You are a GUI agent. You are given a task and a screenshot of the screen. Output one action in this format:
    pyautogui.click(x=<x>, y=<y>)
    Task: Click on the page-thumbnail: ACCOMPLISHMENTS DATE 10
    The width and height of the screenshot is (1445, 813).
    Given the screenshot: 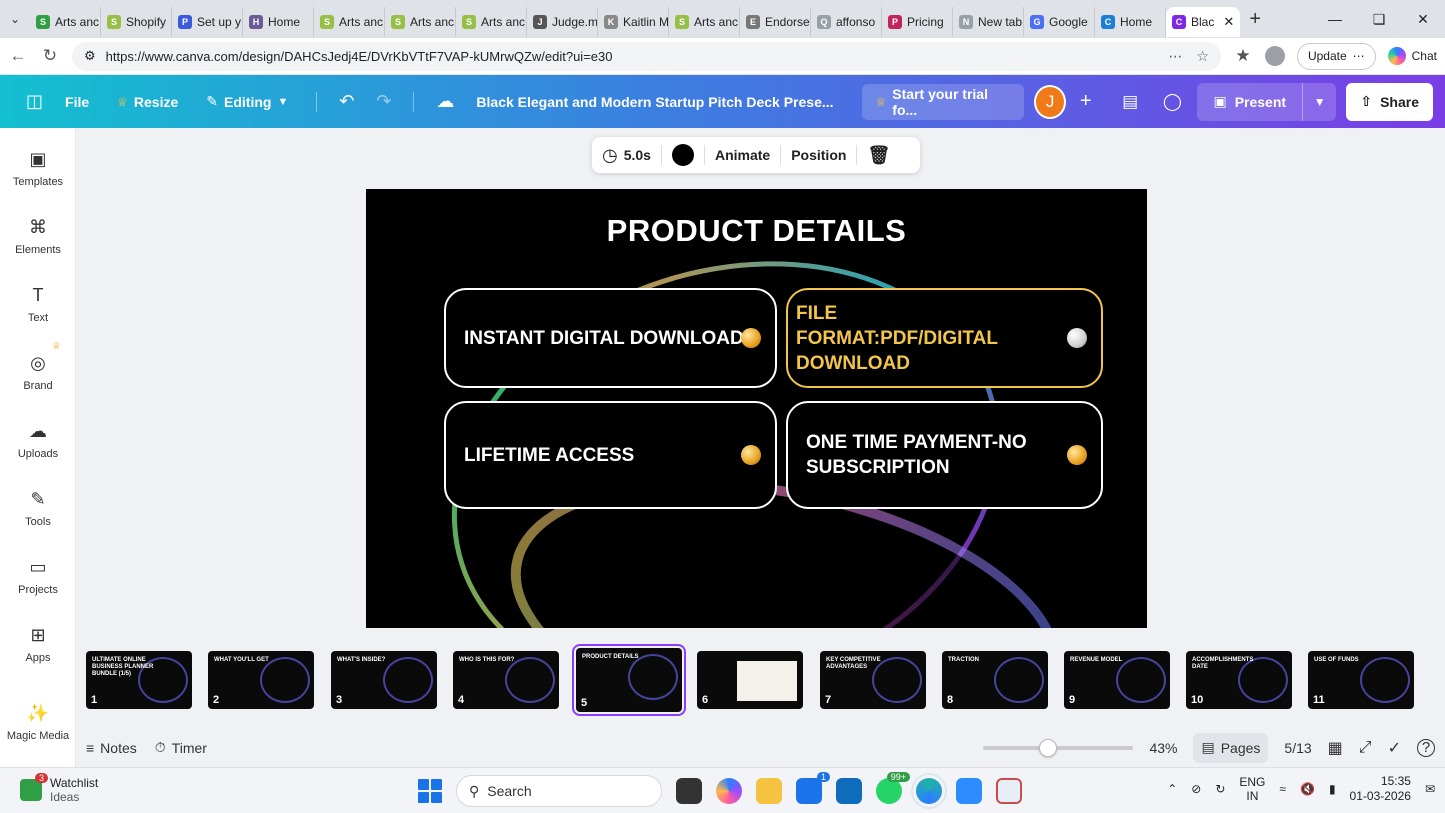 What is the action you would take?
    pyautogui.click(x=1239, y=680)
    